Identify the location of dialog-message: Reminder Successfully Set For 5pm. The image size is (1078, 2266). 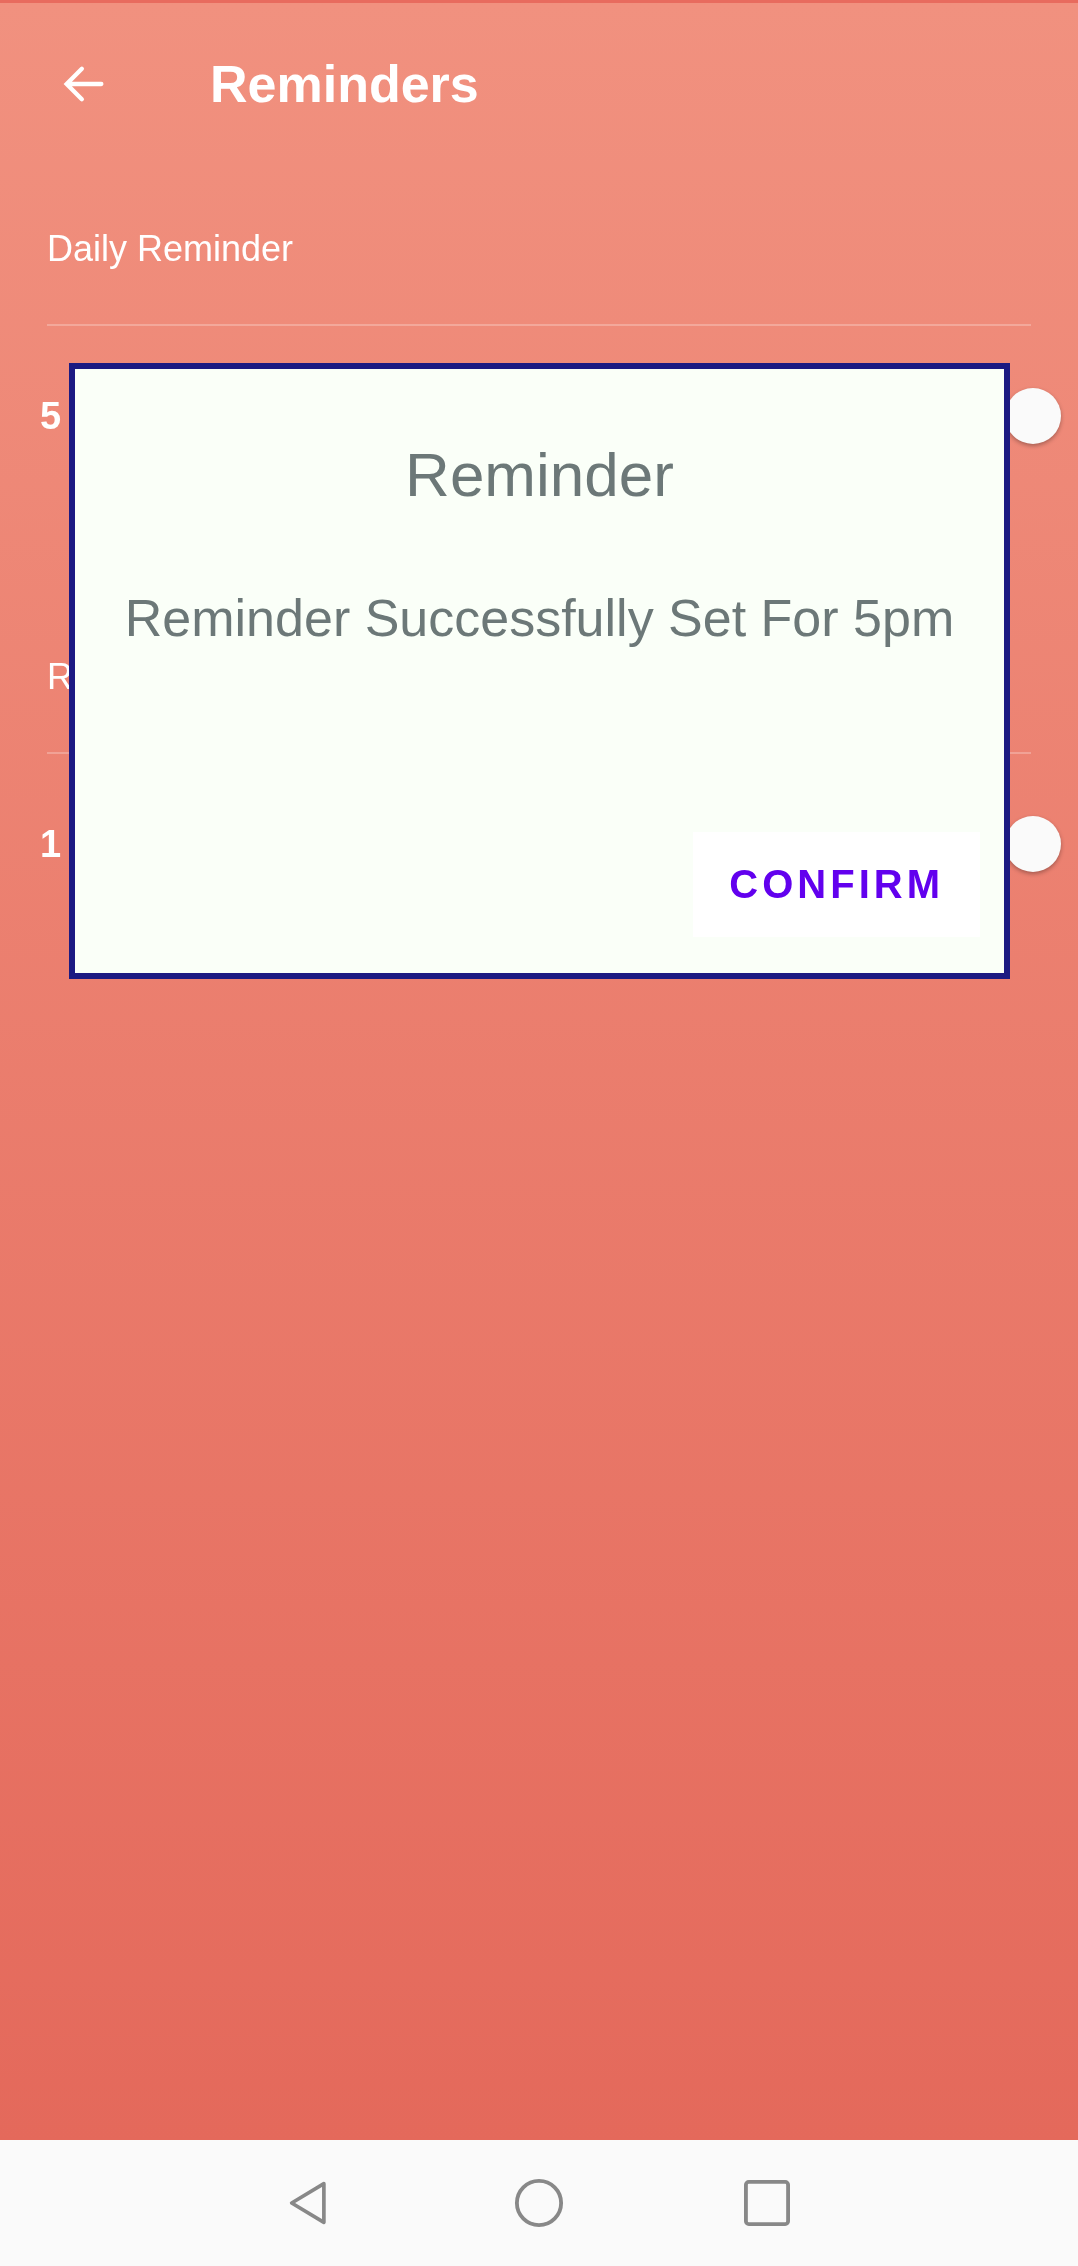
(539, 618).